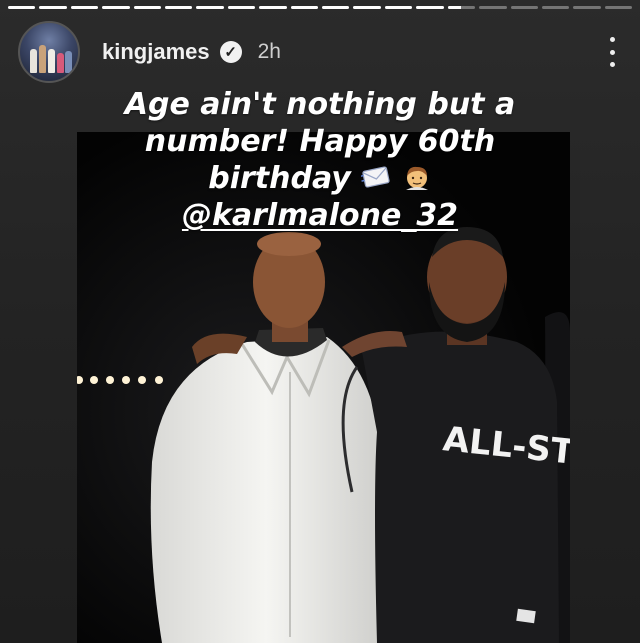  What do you see at coordinates (320, 215) in the screenshot?
I see `mention-link: @karlmalone_32` at bounding box center [320, 215].